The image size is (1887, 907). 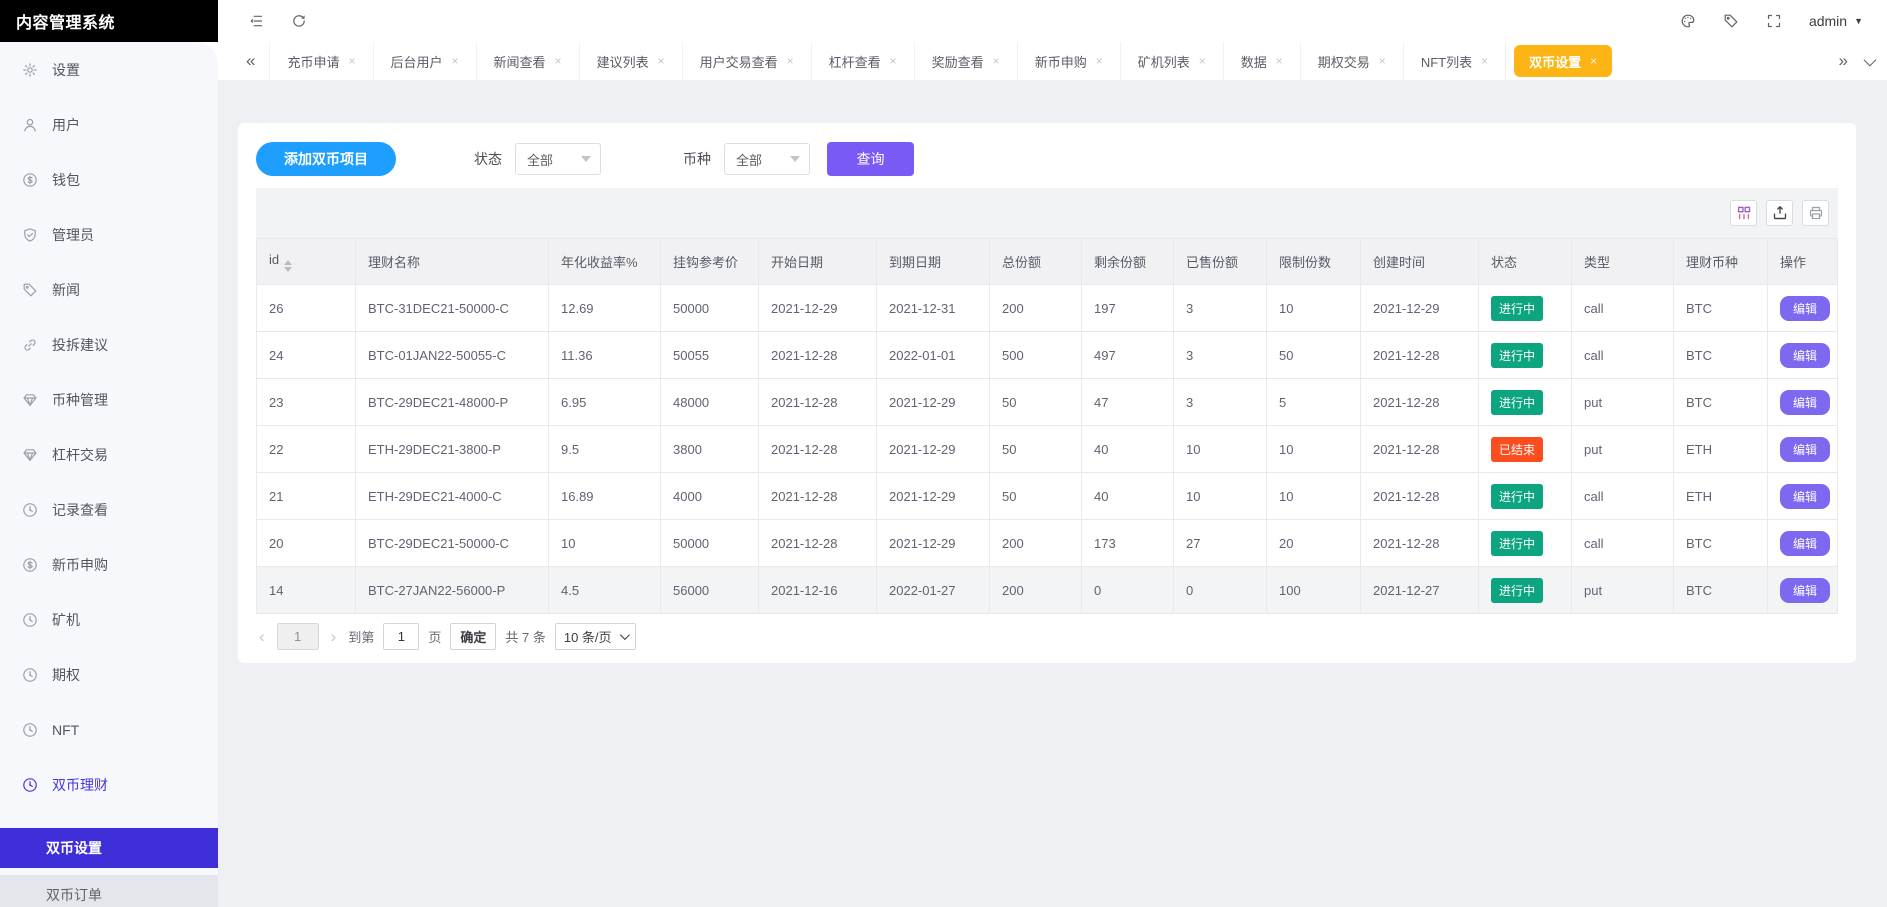 I want to click on sidebar-item-new-coin: 新币申购, so click(x=109, y=564).